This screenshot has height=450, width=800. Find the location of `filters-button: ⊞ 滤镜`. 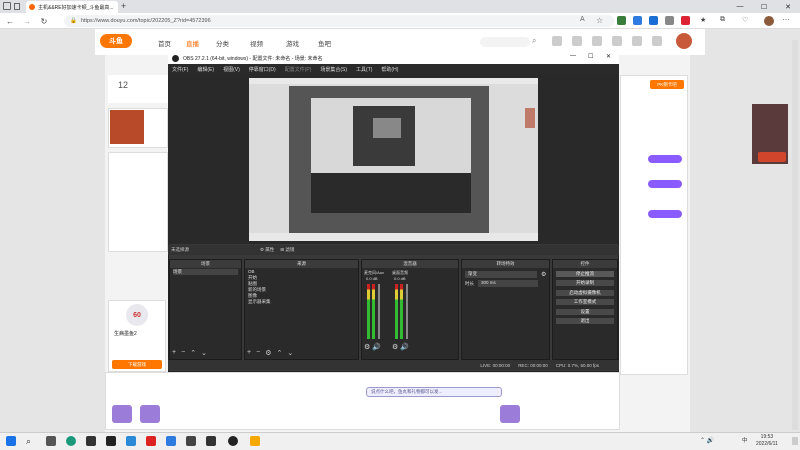

filters-button: ⊞ 滤镜 is located at coordinates (287, 250).